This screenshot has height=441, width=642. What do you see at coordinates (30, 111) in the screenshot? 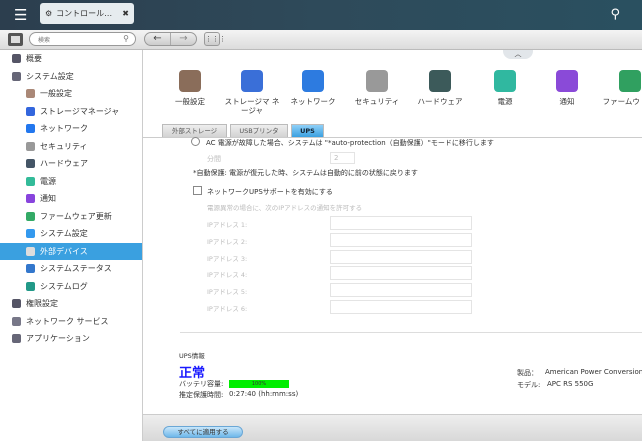
I see `storage-icon` at bounding box center [30, 111].